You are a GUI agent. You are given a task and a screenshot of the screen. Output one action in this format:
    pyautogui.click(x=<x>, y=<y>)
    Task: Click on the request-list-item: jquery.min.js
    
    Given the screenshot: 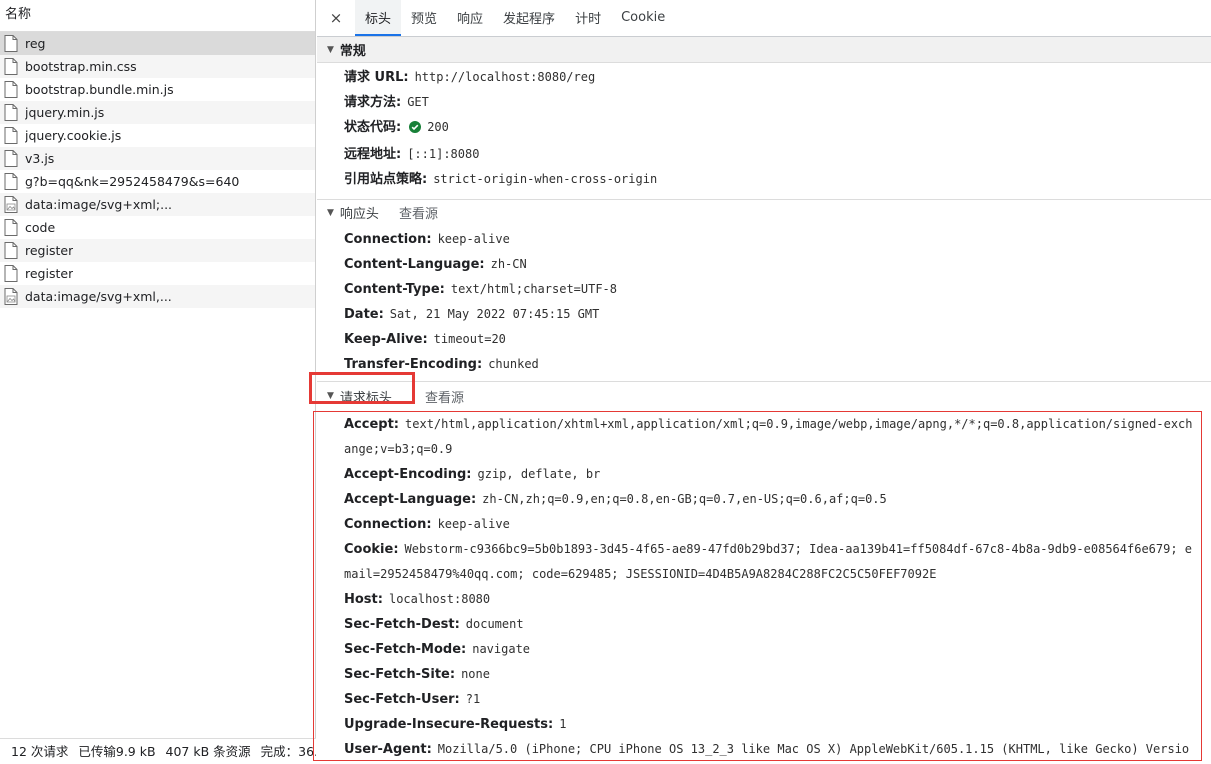 What is the action you would take?
    pyautogui.click(x=157, y=112)
    